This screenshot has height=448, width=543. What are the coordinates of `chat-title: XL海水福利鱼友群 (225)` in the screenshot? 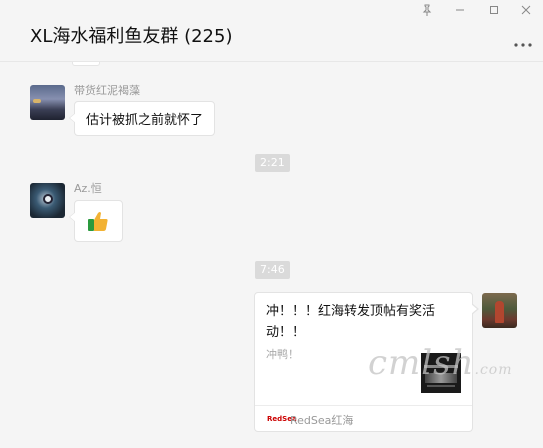 It's located at (131, 36).